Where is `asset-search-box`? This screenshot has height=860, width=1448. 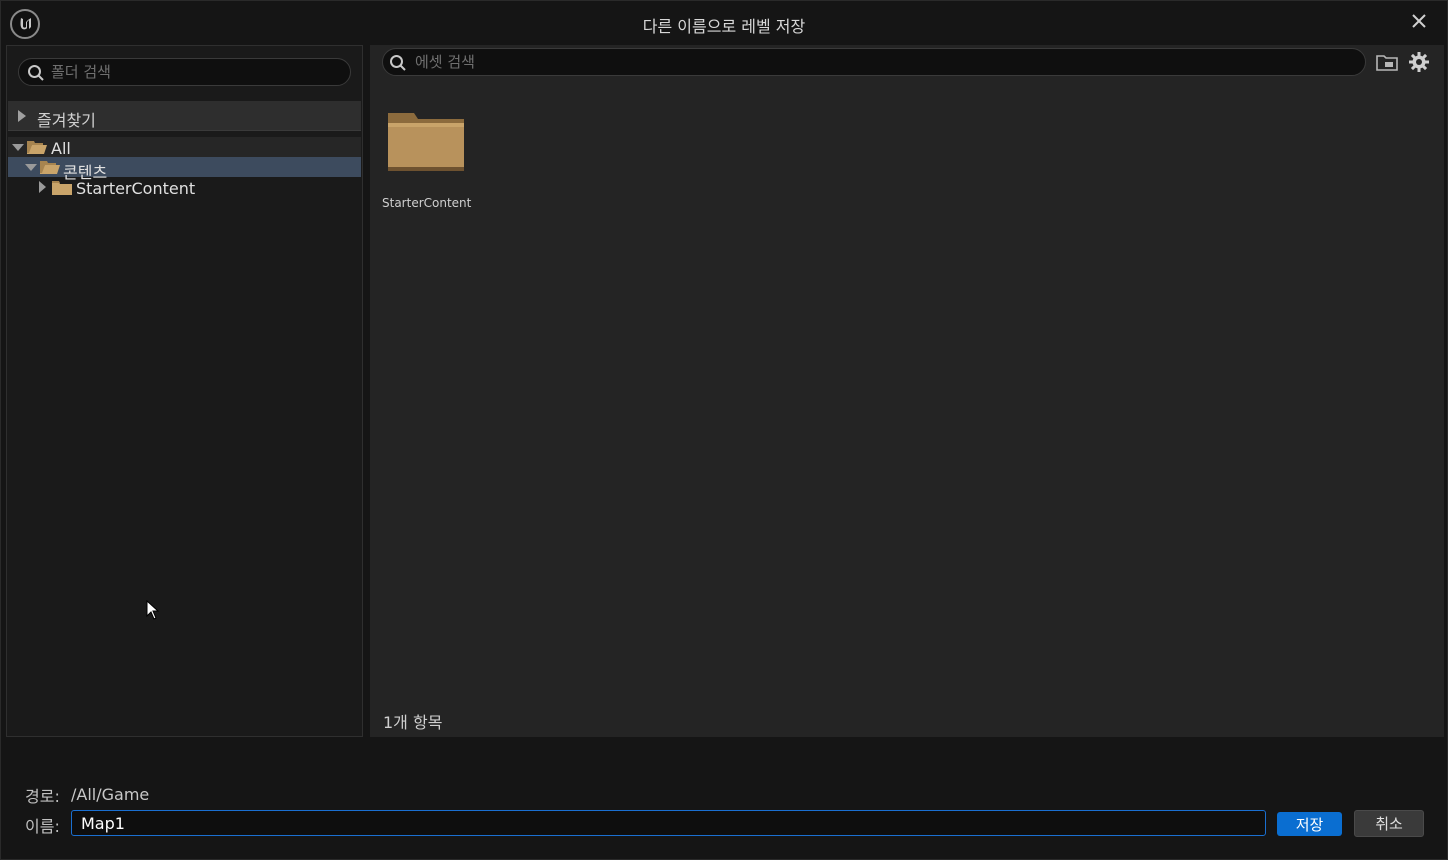 asset-search-box is located at coordinates (874, 62).